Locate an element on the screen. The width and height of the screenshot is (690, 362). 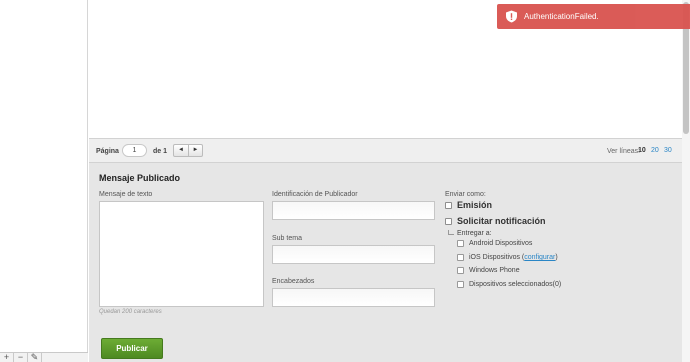
add-button: + is located at coordinates (7, 357).